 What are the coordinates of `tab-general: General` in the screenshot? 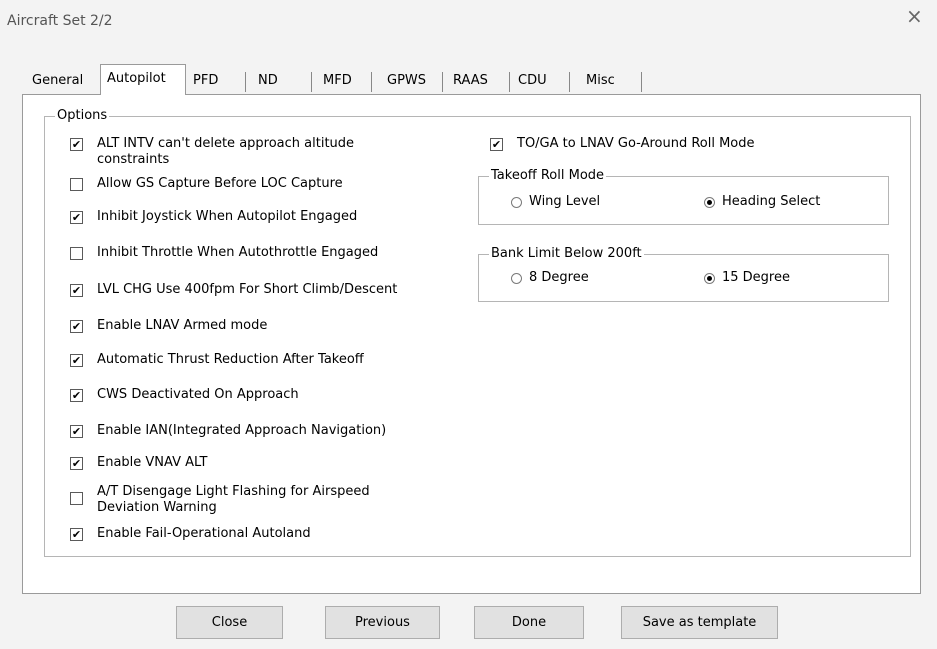 It's located at (64, 81).